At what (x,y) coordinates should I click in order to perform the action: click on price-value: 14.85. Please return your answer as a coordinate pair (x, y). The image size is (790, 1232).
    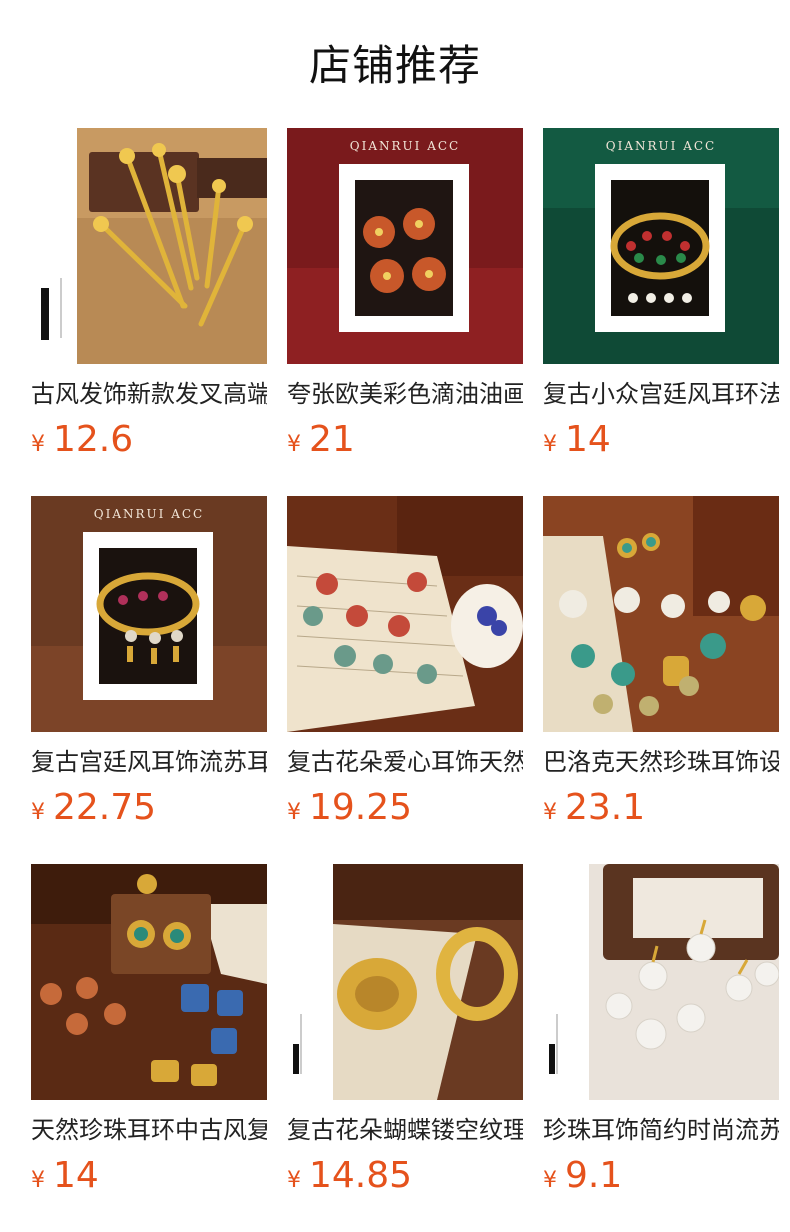
    Looking at the image, I should click on (361, 1175).